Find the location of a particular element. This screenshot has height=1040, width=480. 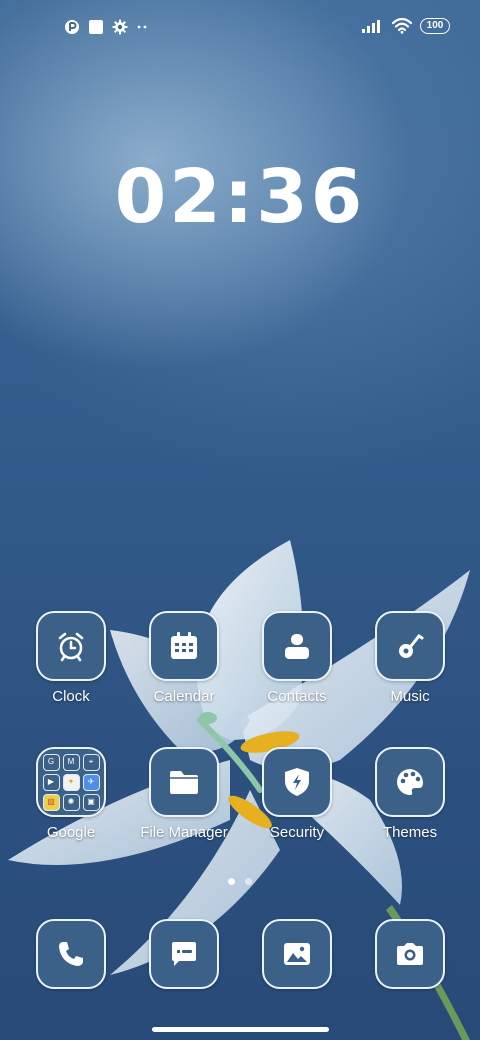

more-notifications-icon is located at coordinates (142, 27).